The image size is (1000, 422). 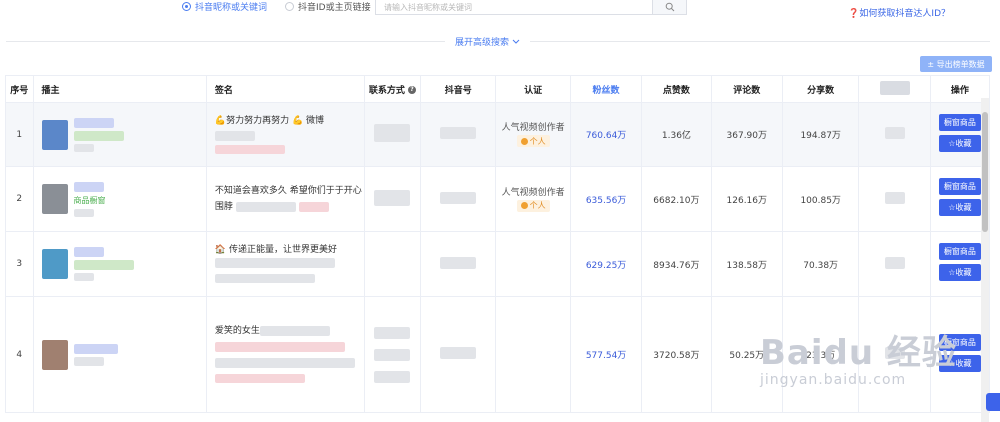 I want to click on search-button, so click(x=669, y=7).